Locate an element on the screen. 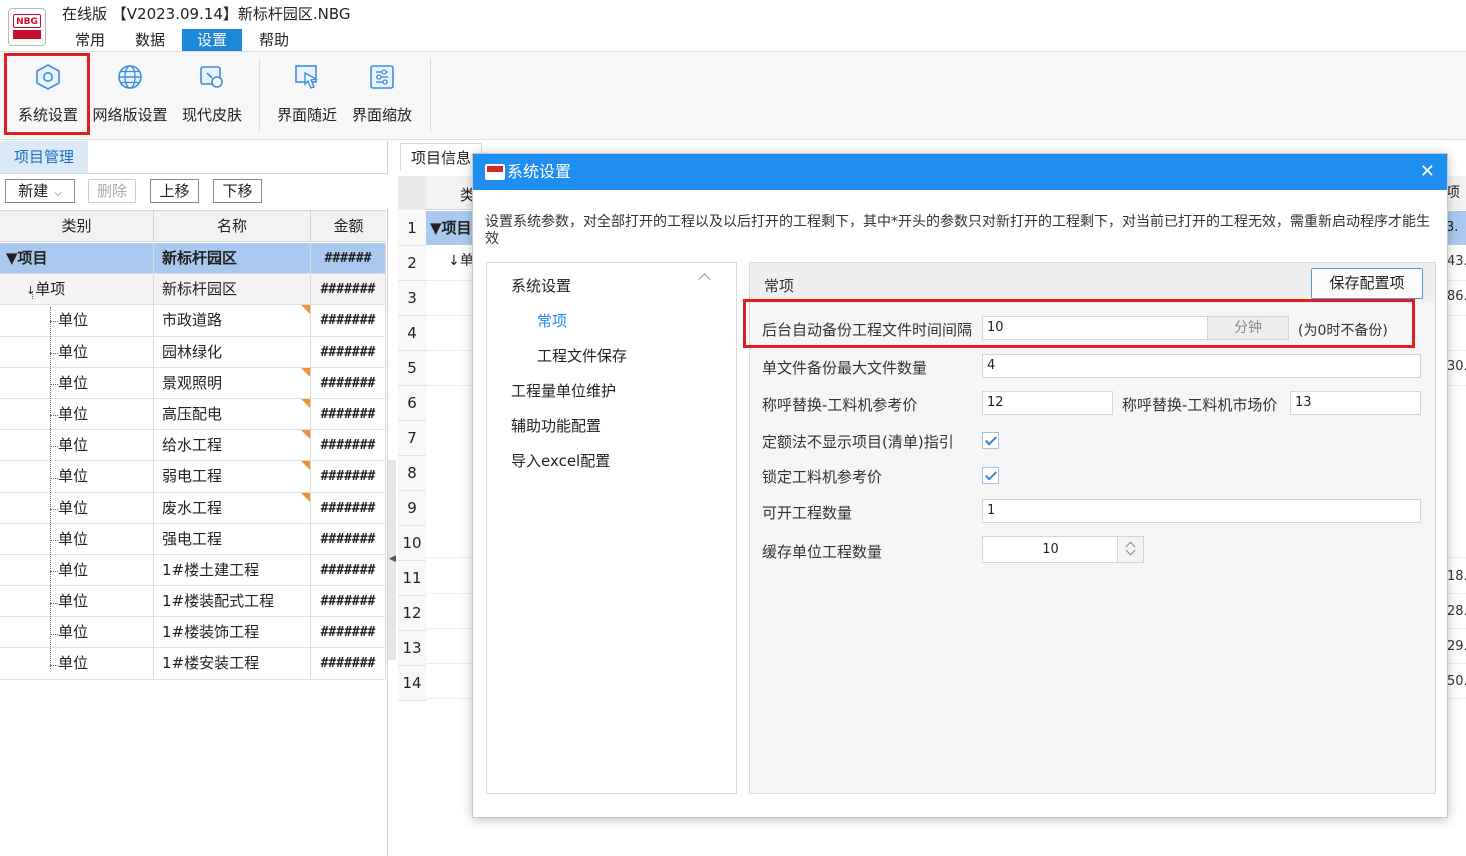  open-count-input: 1 is located at coordinates (1201, 511).